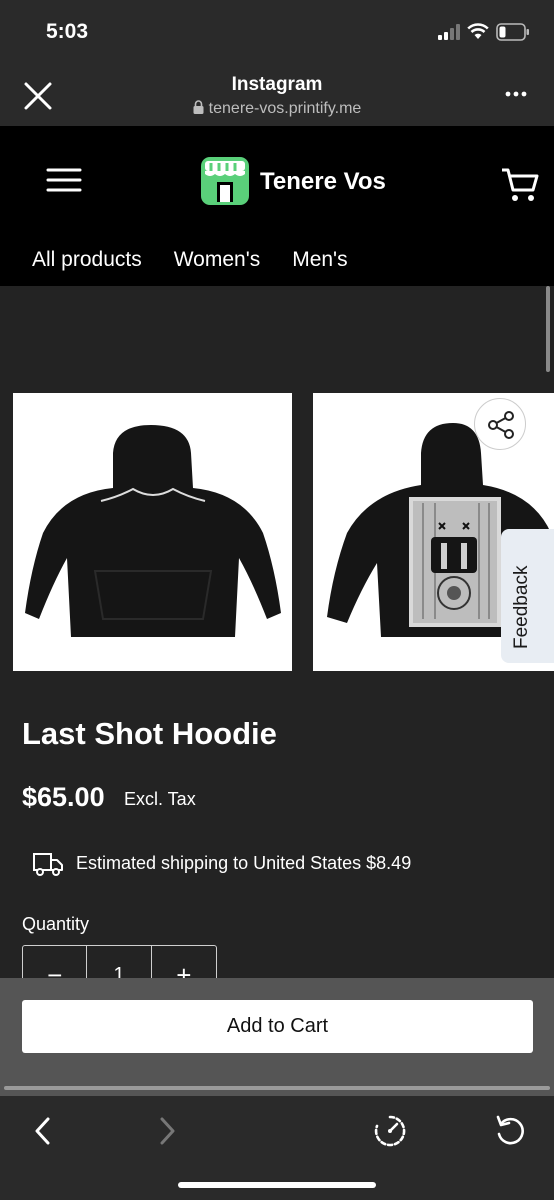 Image resolution: width=554 pixels, height=1200 pixels. What do you see at coordinates (64, 180) in the screenshot?
I see `hamburger-menu-icon` at bounding box center [64, 180].